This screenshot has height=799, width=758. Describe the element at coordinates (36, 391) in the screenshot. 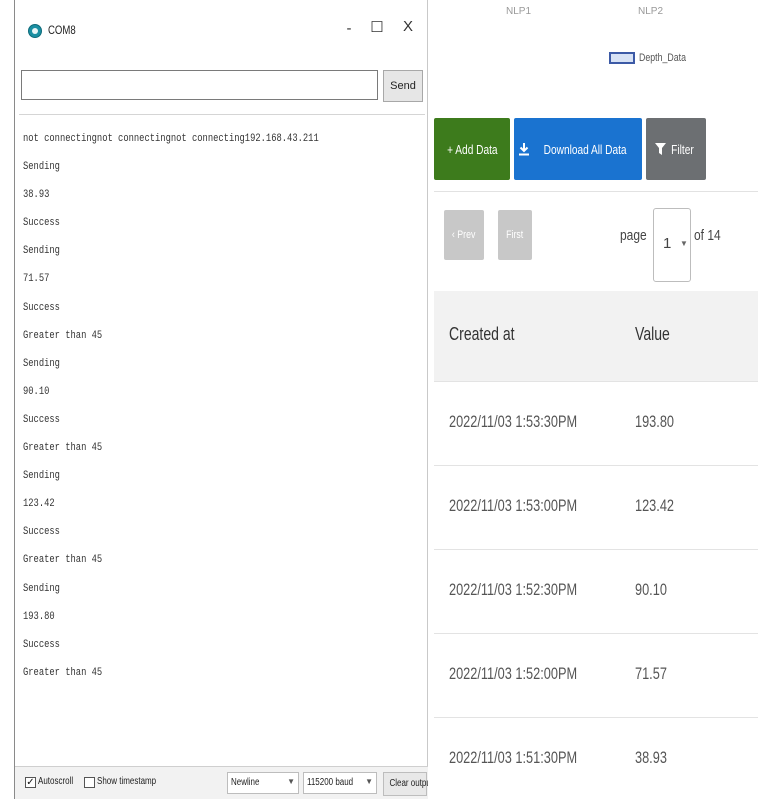

I see `output-line: 90.10` at that location.